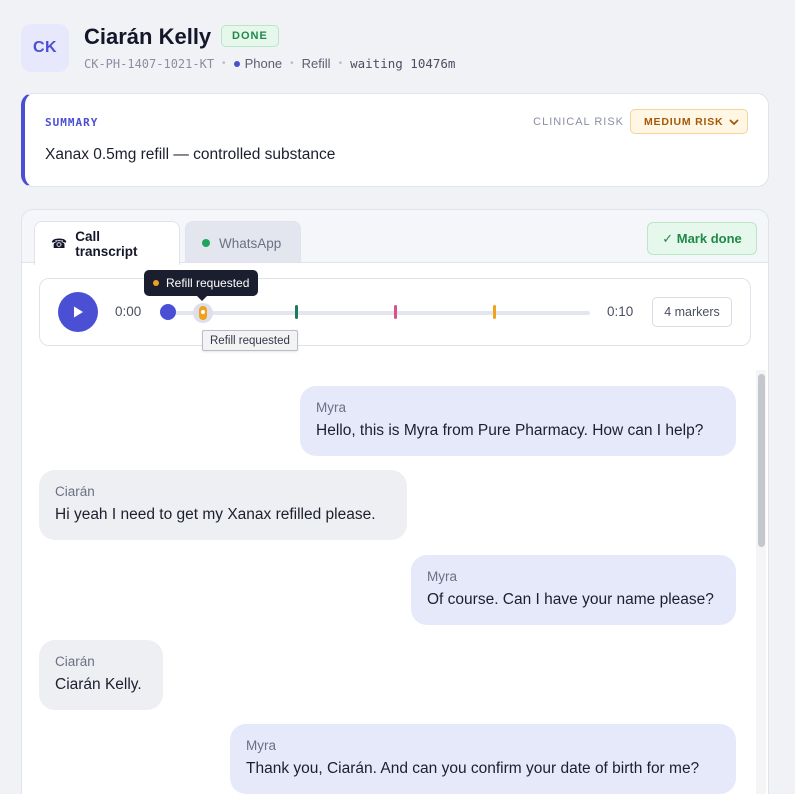 The height and width of the screenshot is (794, 795). What do you see at coordinates (761, 582) in the screenshot?
I see `scrollbar` at bounding box center [761, 582].